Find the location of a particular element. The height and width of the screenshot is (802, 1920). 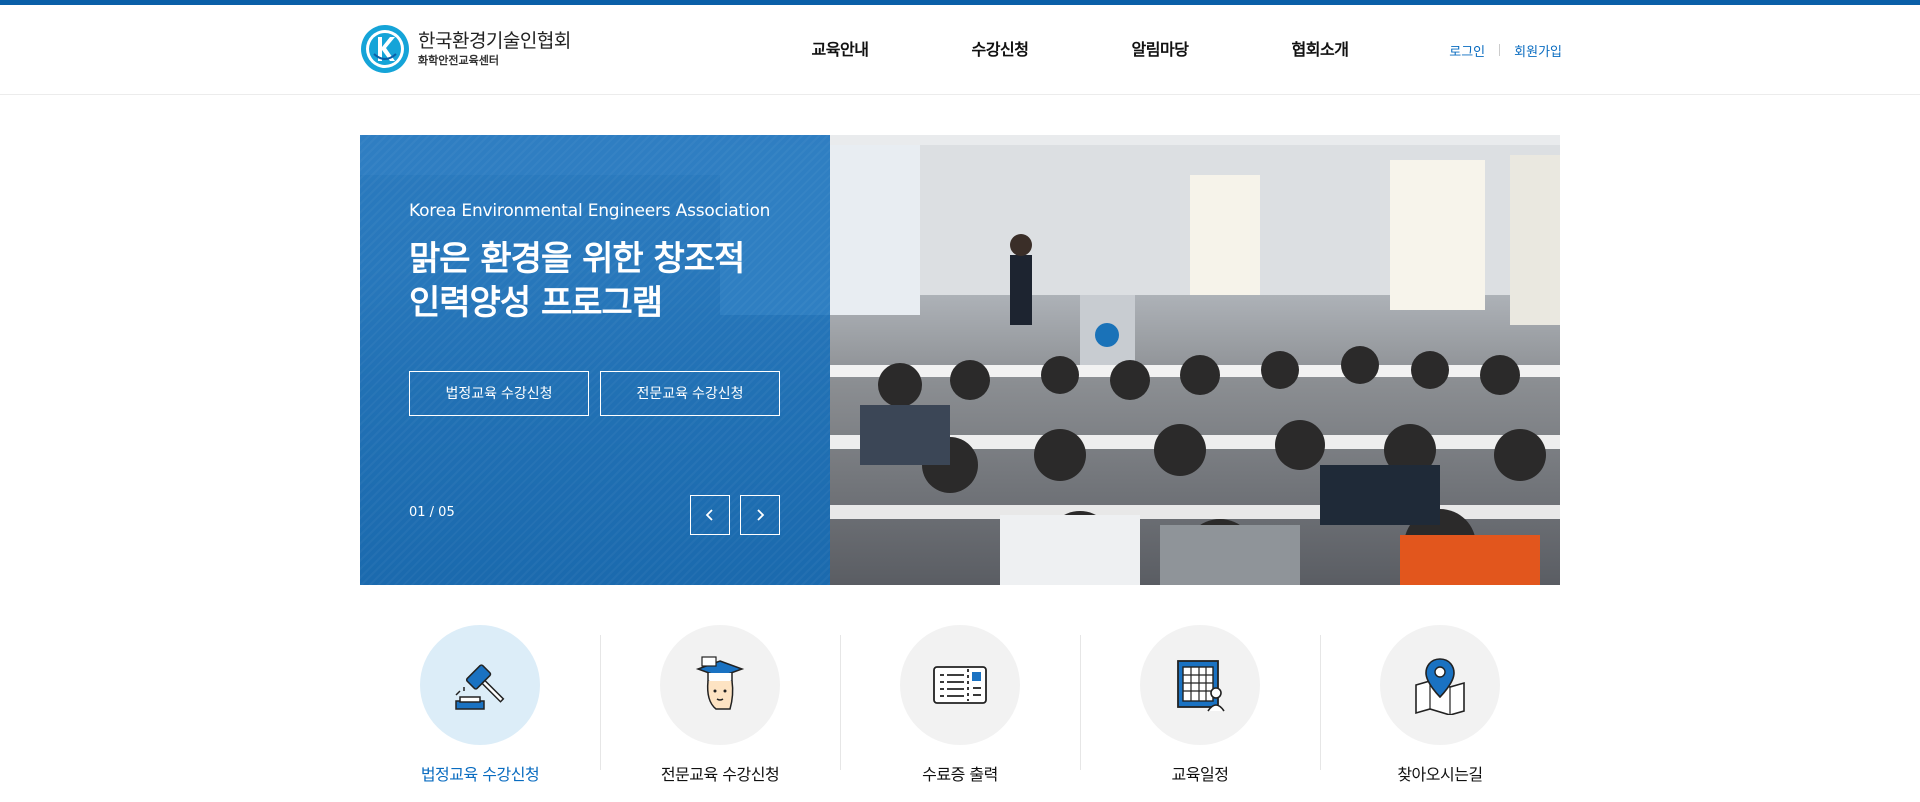

quick-link-label: 교육일정 is located at coordinates (1200, 774).